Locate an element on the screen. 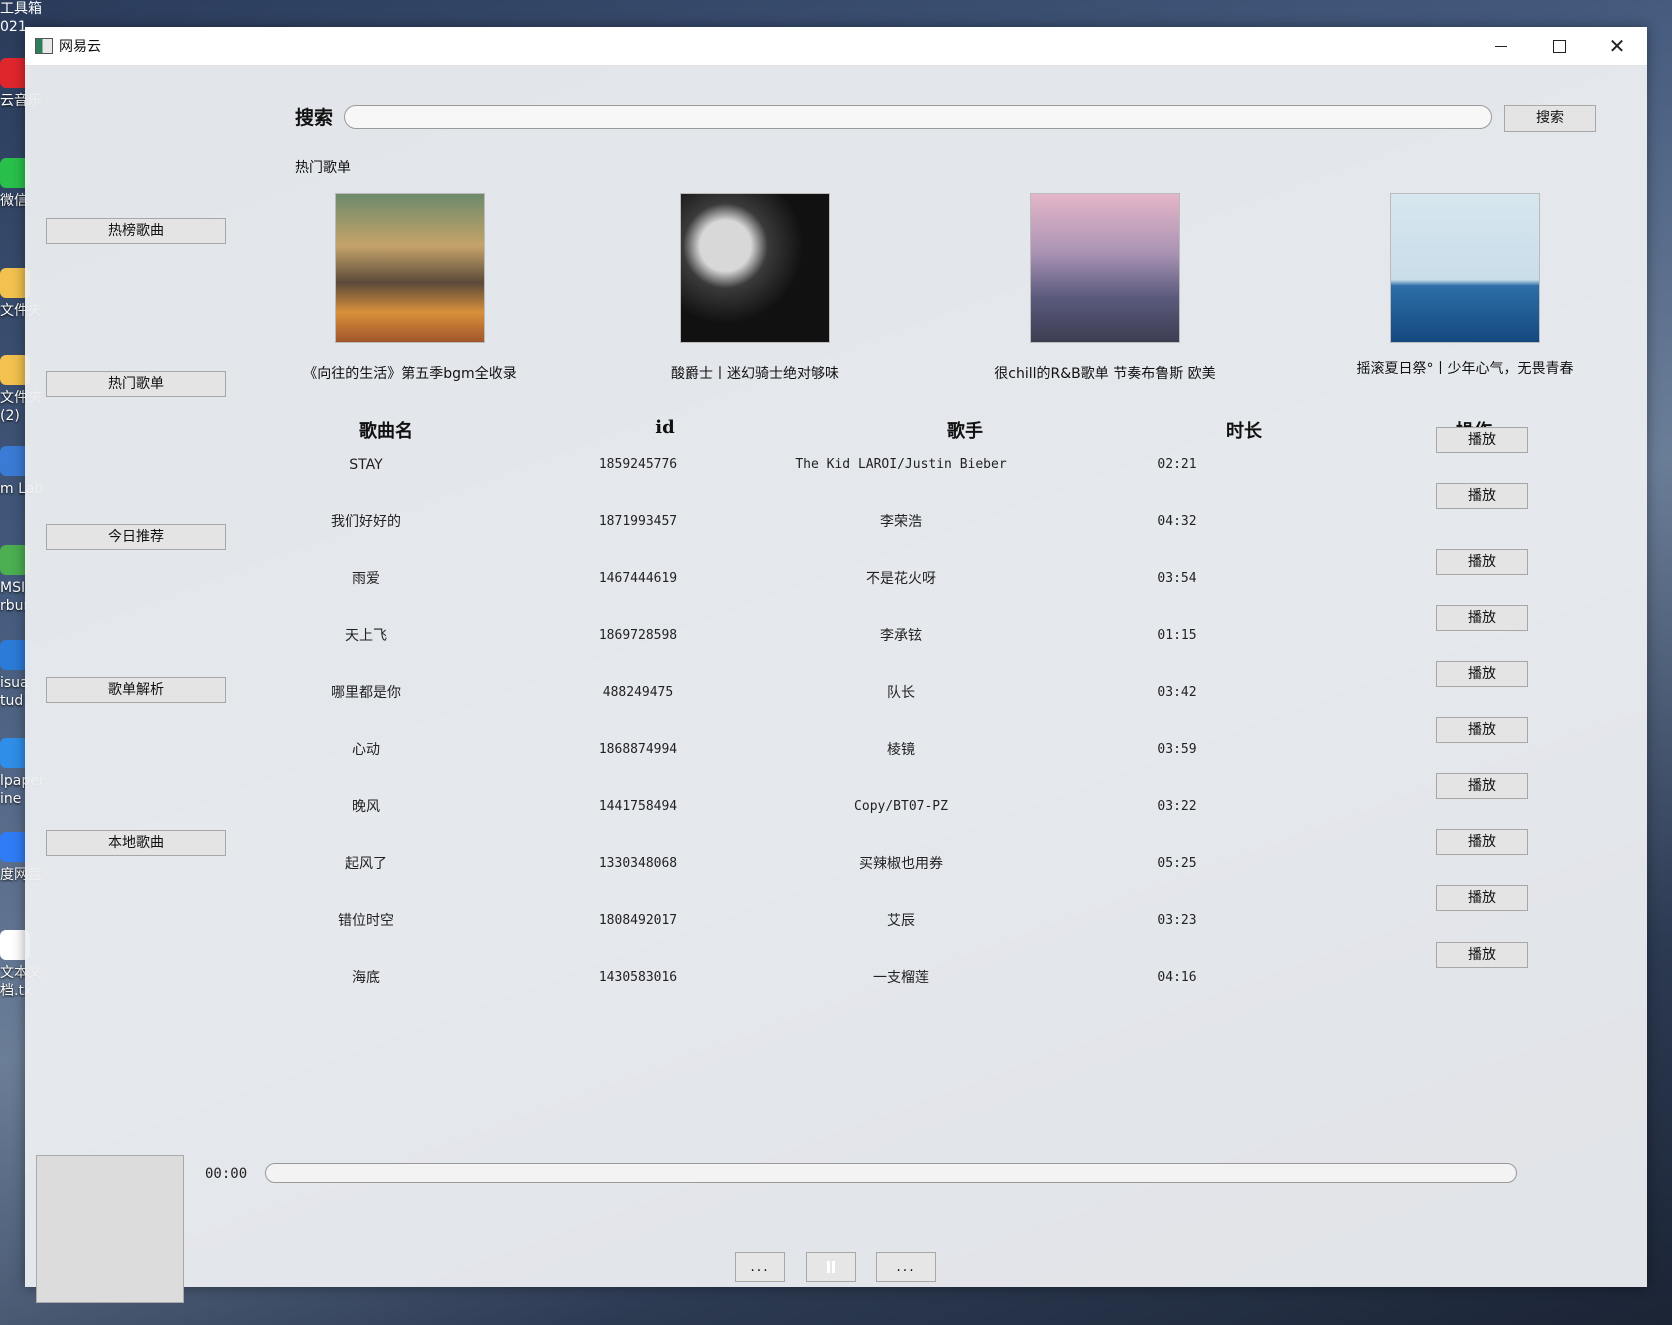  maximize-button is located at coordinates (1559, 46).